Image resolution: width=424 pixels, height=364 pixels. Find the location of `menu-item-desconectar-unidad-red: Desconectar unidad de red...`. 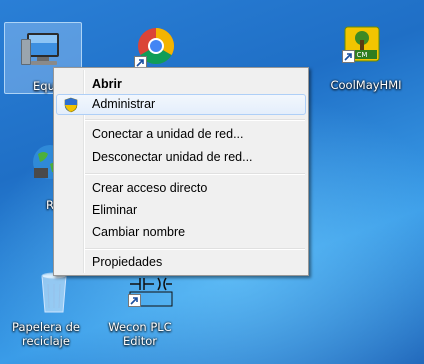

menu-item-desconectar-unidad-red: Desconectar unidad de red... is located at coordinates (181, 157).